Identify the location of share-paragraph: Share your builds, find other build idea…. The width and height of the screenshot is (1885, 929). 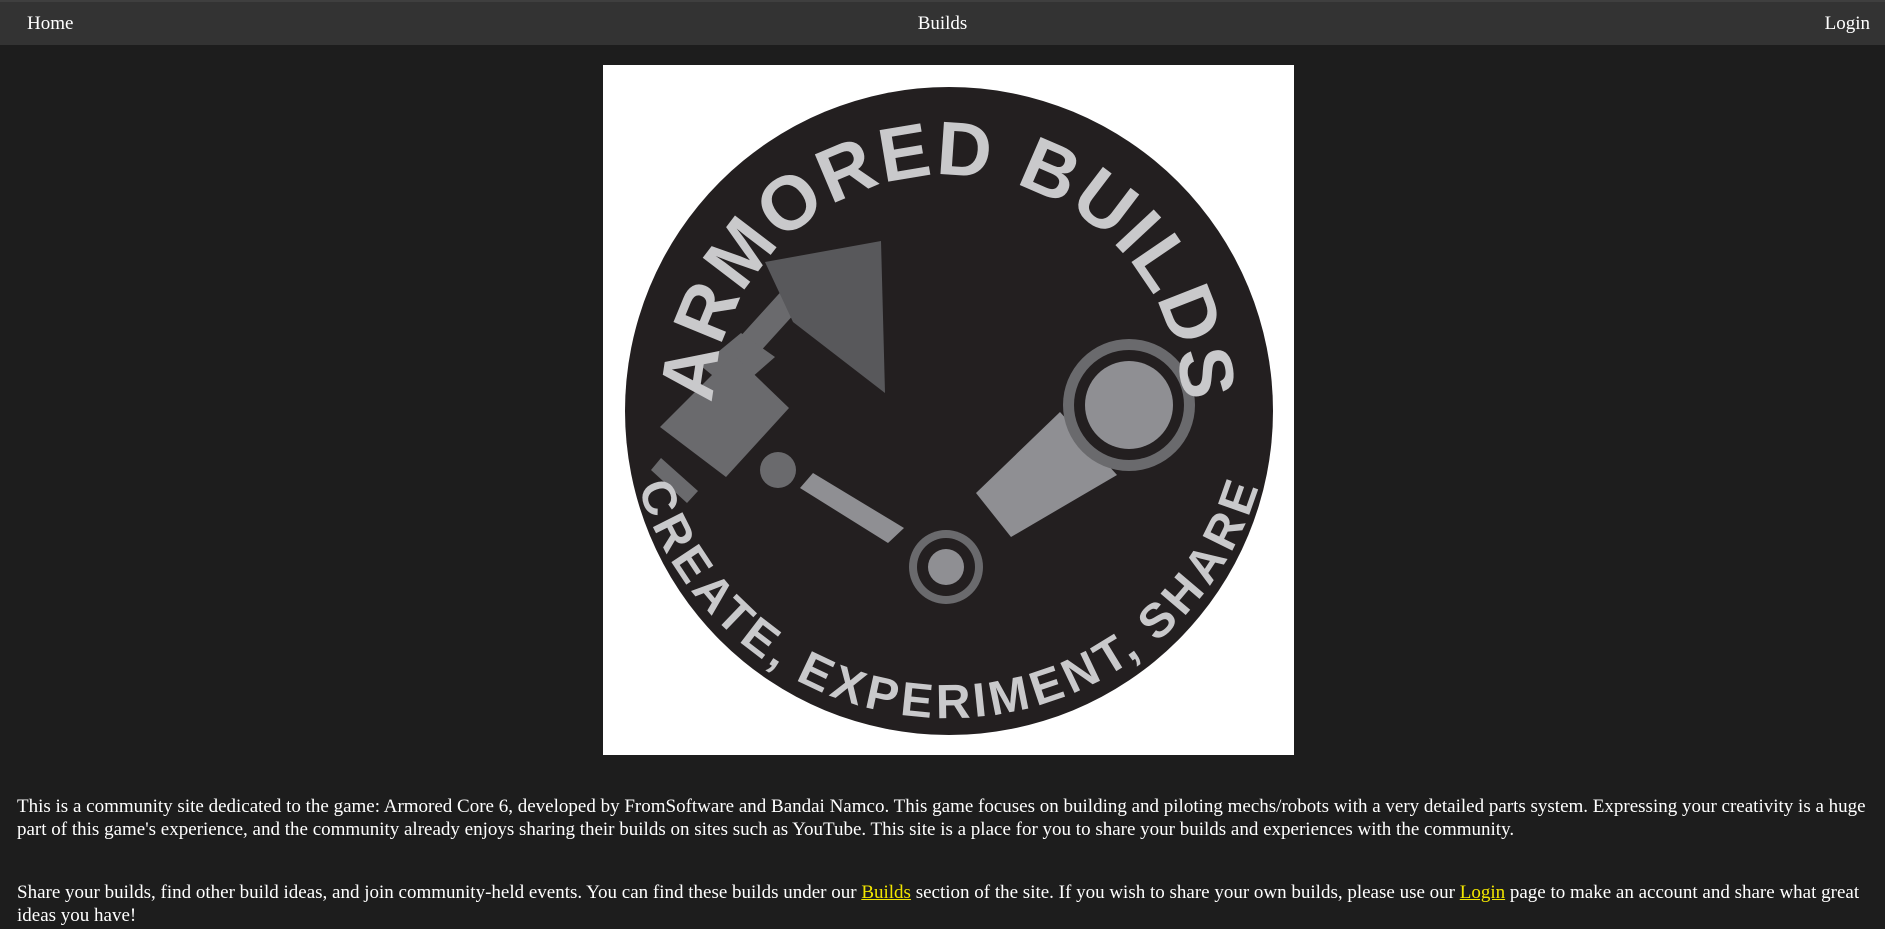
(947, 904).